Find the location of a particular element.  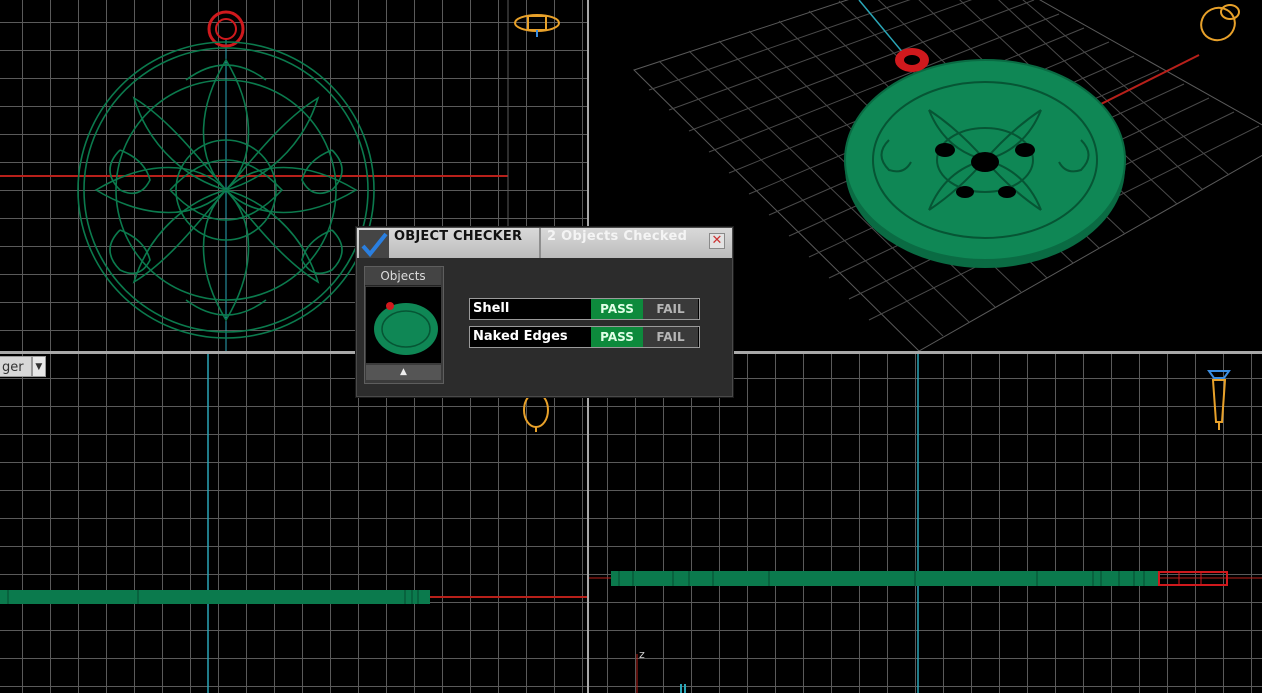

chevron-down-icon: ▼ is located at coordinates (38, 366).